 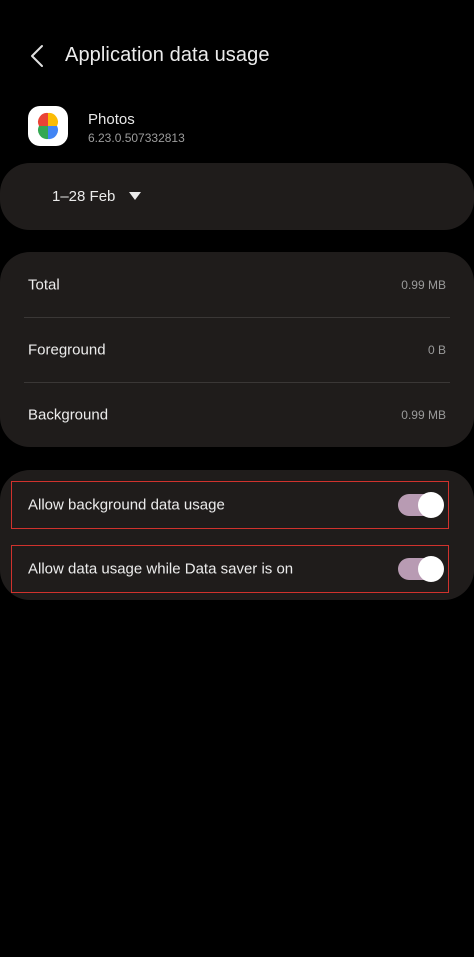 What do you see at coordinates (111, 119) in the screenshot?
I see `app-name: Photos` at bounding box center [111, 119].